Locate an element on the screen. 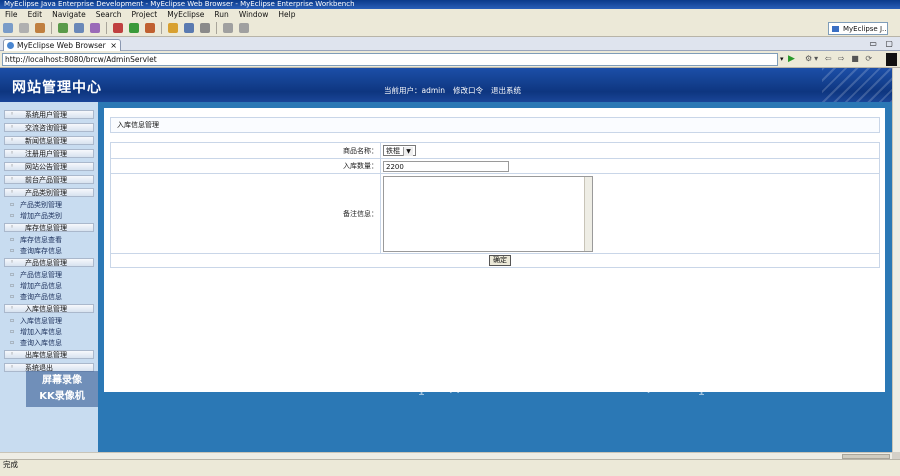 This screenshot has height=476, width=900. browser-nav-icons: ⚙▾ ⇦ ⇨ ■ ⟳ is located at coordinates (839, 58).